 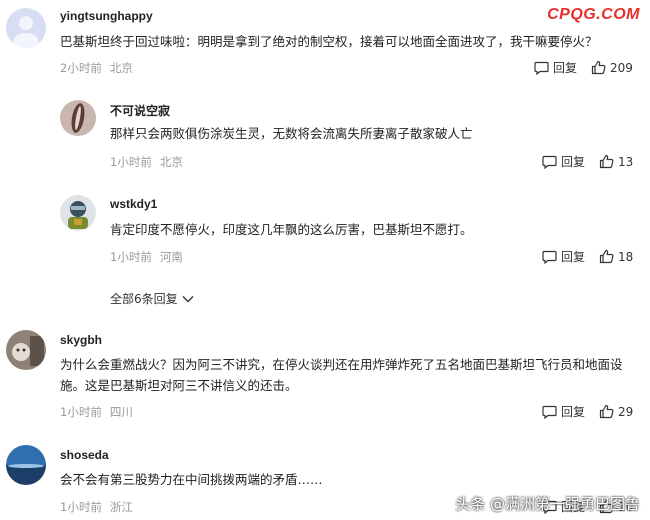 I want to click on comment-meta: 1小时前 浙江, so click(x=96, y=507).